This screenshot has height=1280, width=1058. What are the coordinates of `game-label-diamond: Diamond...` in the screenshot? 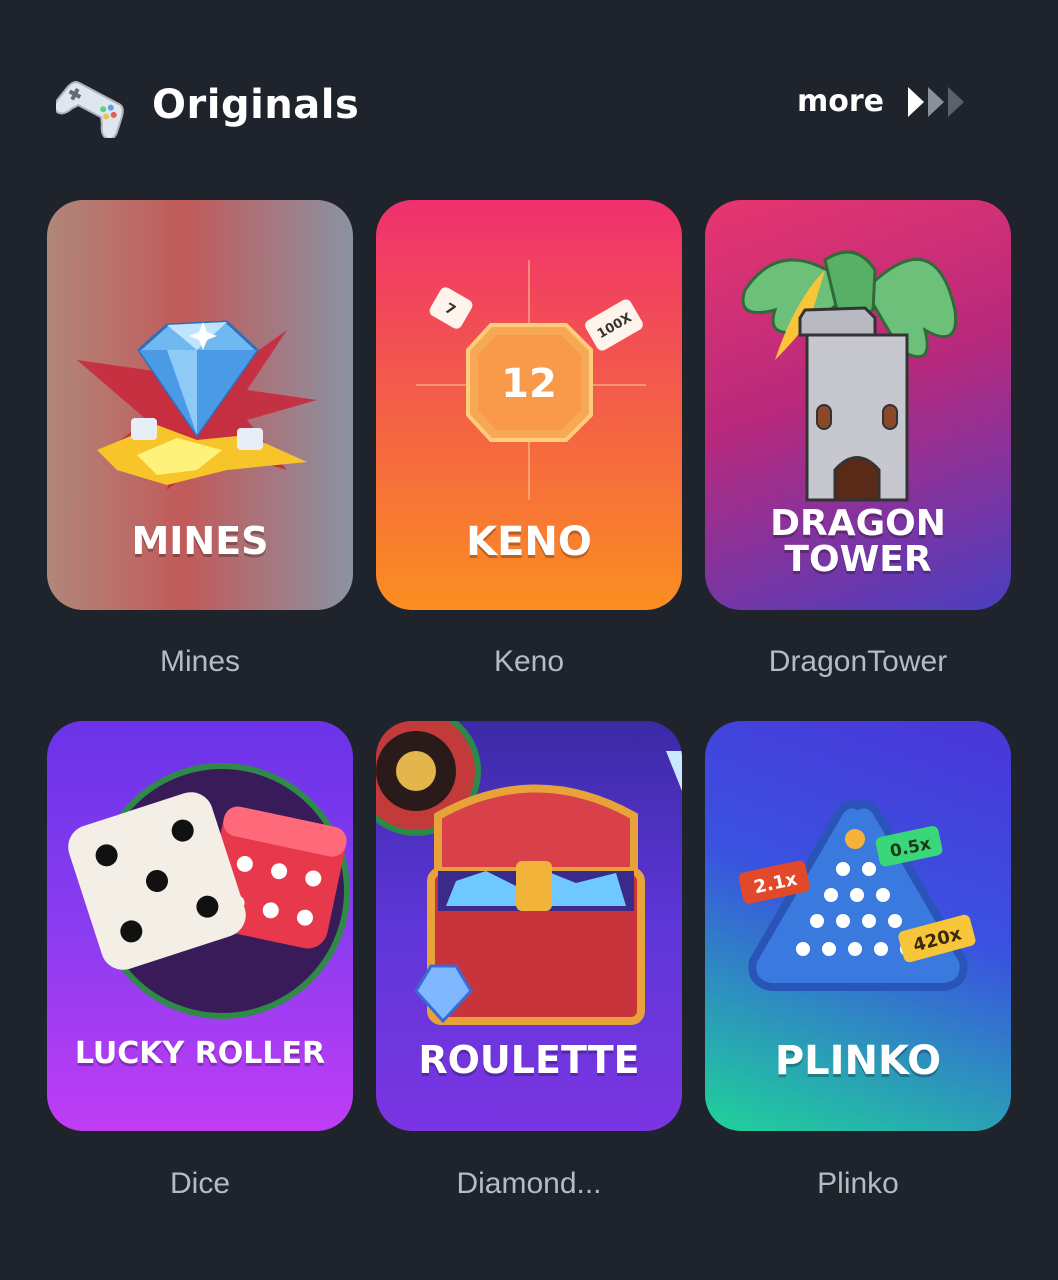 It's located at (529, 1184).